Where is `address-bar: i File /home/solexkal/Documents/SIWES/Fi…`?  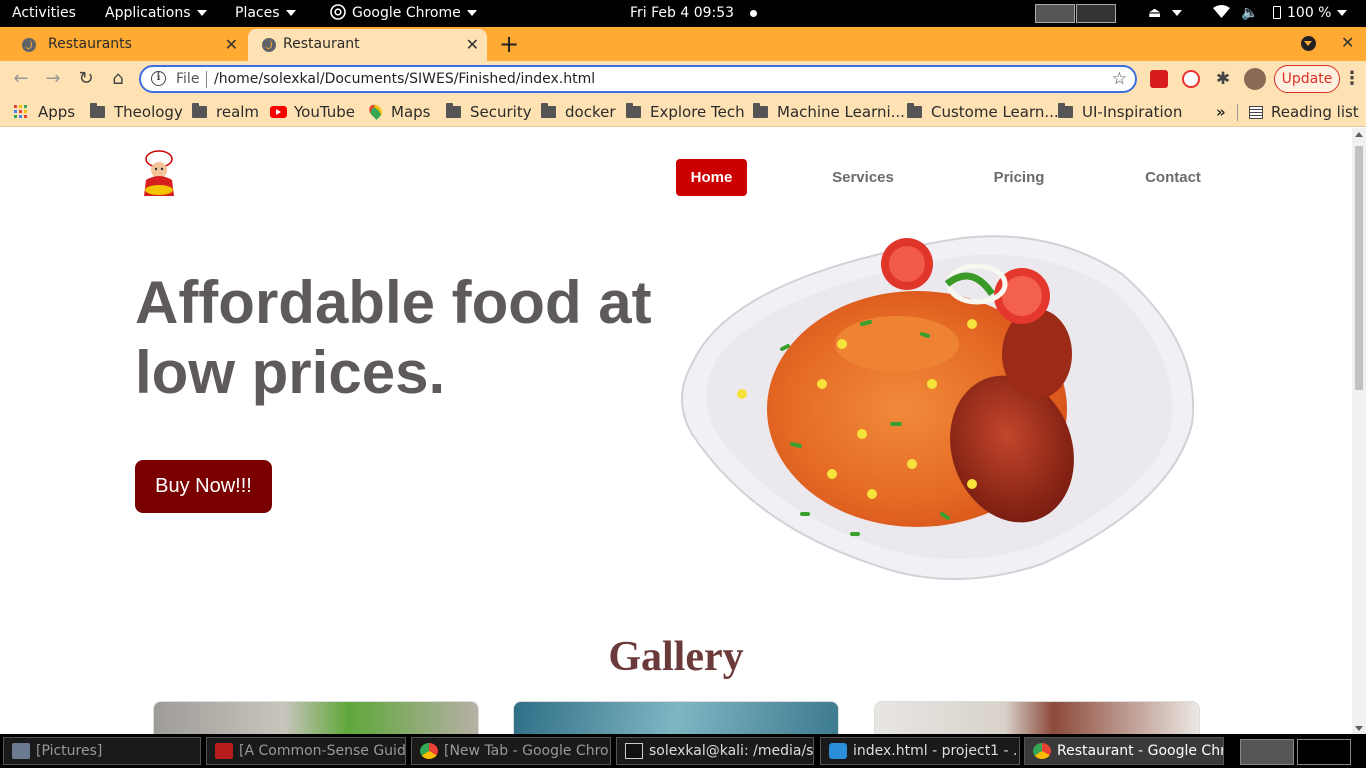 address-bar: i File /home/solexkal/Documents/SIWES/Fi… is located at coordinates (638, 79).